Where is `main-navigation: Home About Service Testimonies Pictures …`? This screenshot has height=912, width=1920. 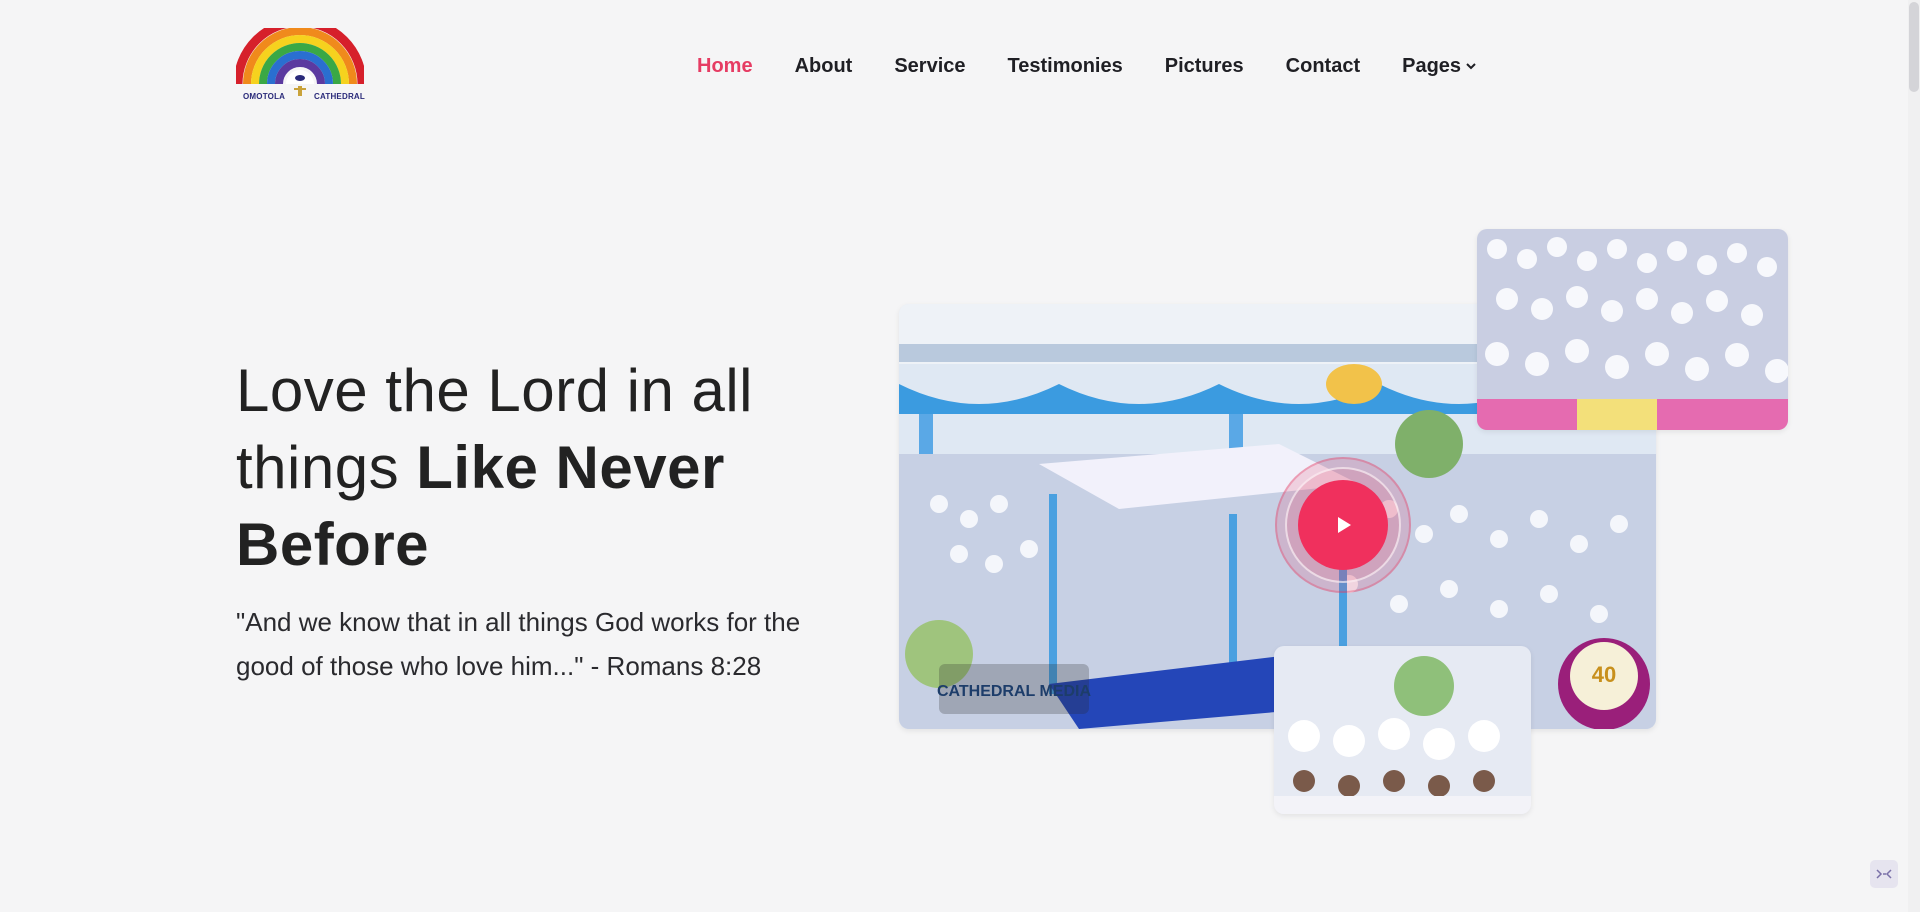
main-navigation: Home About Service Testimonies Pictures … is located at coordinates (1087, 66).